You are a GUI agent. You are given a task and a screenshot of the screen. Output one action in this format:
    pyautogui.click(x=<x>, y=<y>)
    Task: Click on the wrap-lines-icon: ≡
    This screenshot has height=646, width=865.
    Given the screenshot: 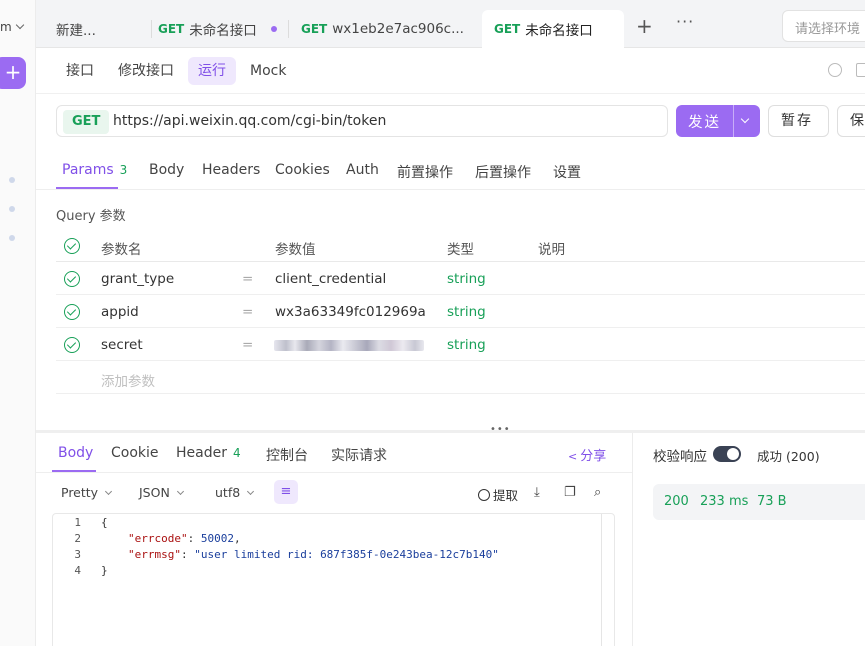 What is the action you would take?
    pyautogui.click(x=286, y=492)
    